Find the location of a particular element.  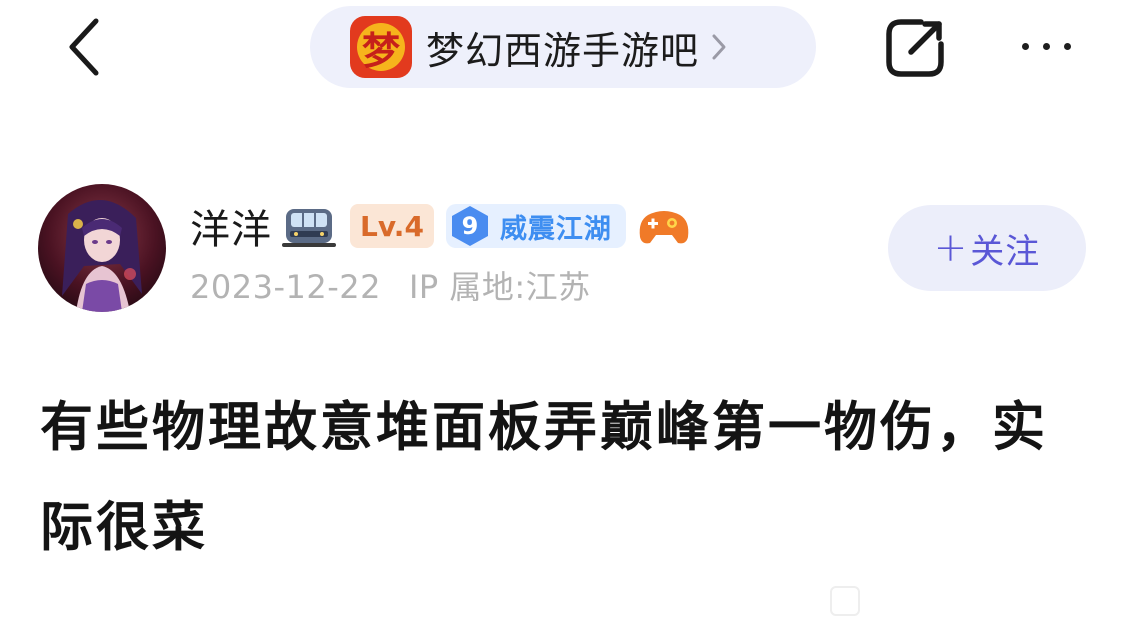

rank-badge: 9 威震江湖 is located at coordinates (535, 226).